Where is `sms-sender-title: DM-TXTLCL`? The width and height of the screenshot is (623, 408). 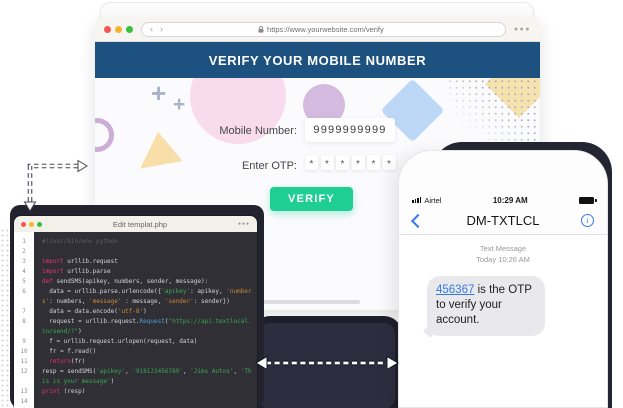 sms-sender-title: DM-TXTLCL is located at coordinates (503, 220).